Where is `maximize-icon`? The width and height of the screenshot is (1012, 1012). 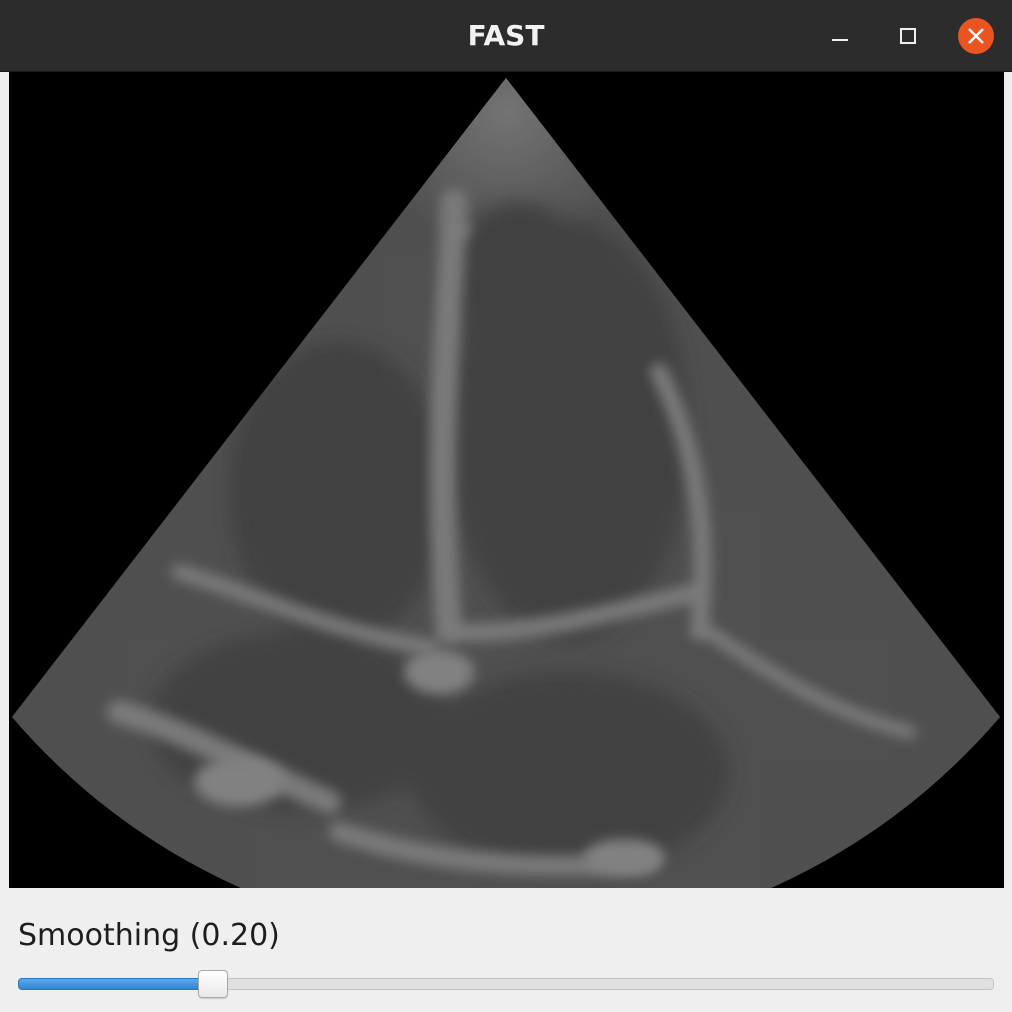 maximize-icon is located at coordinates (908, 36).